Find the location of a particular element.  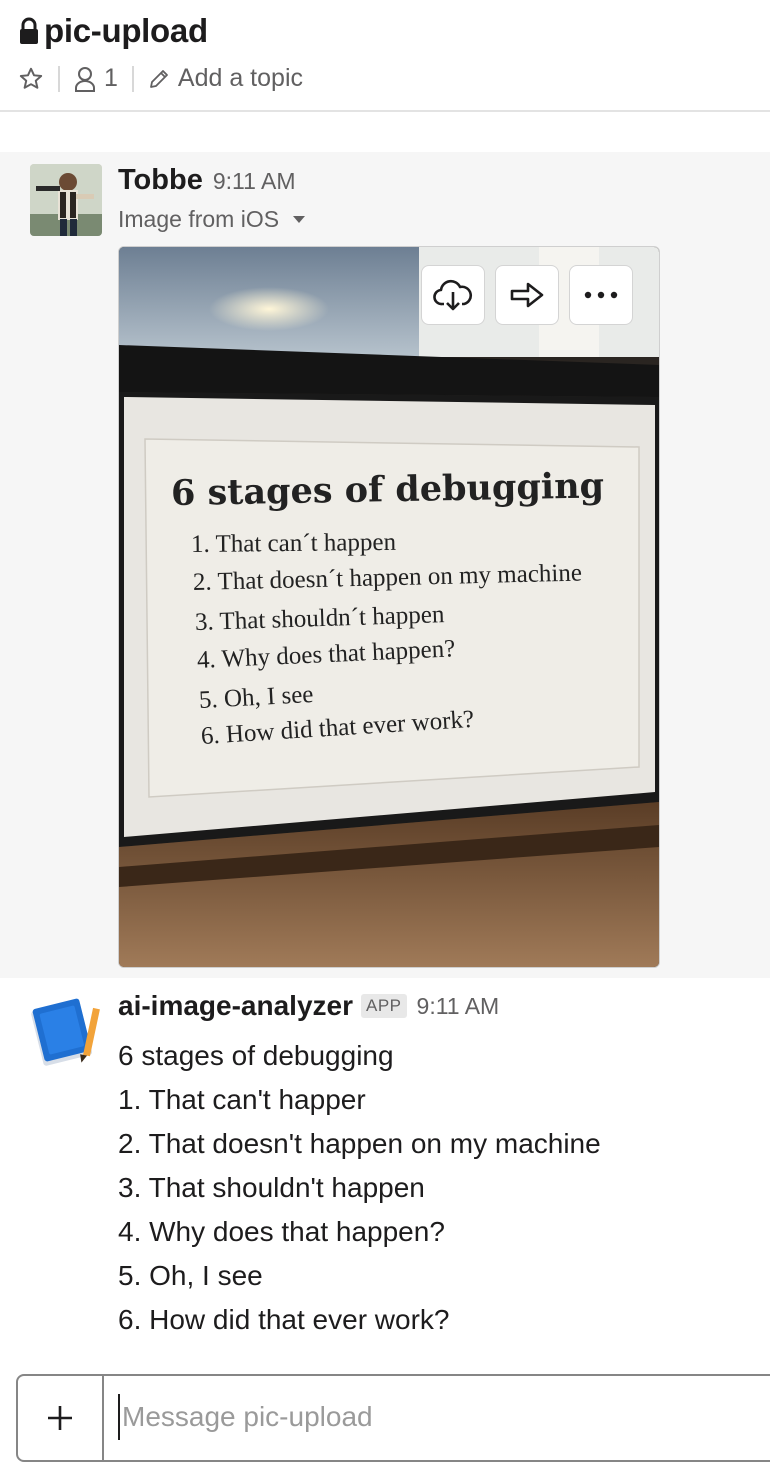

attach-button is located at coordinates (61, 1418).